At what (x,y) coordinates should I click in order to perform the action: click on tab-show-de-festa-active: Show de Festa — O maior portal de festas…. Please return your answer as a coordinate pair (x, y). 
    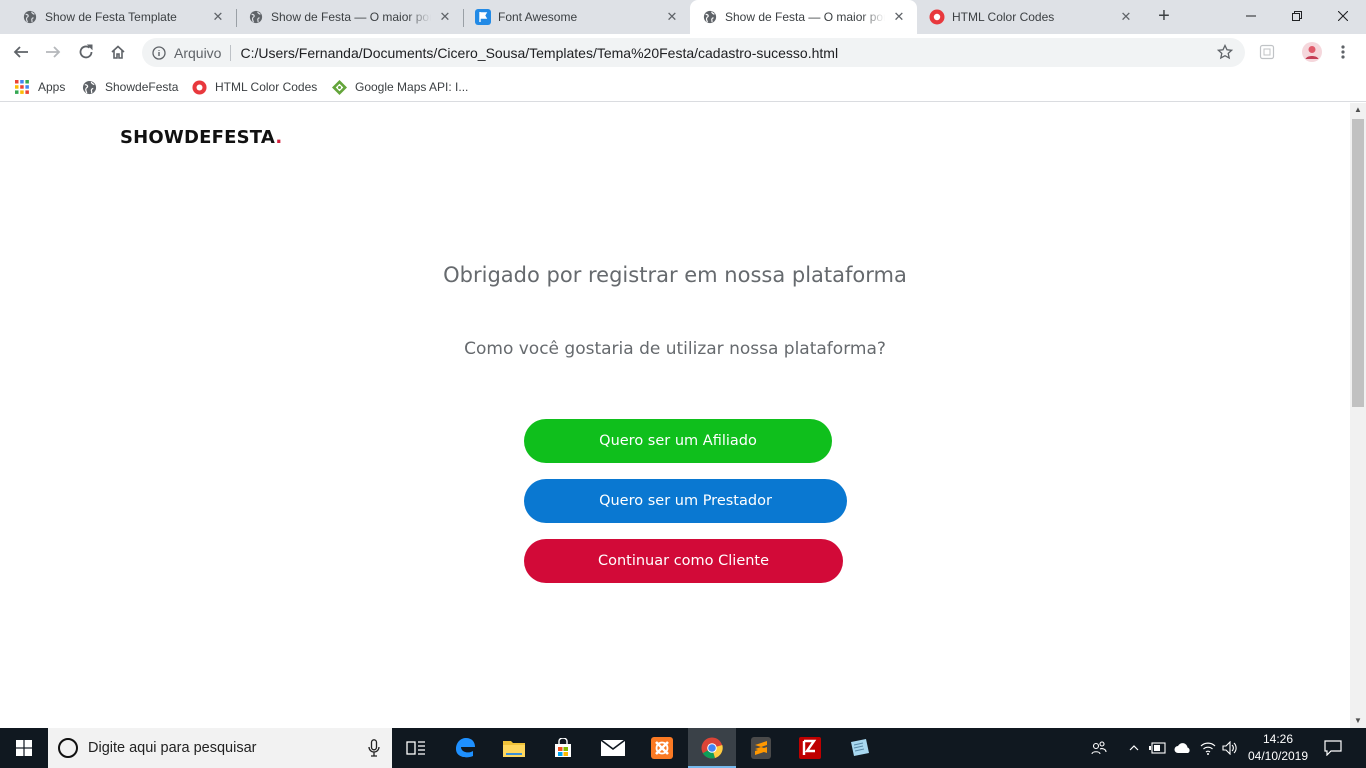
    Looking at the image, I should click on (803, 17).